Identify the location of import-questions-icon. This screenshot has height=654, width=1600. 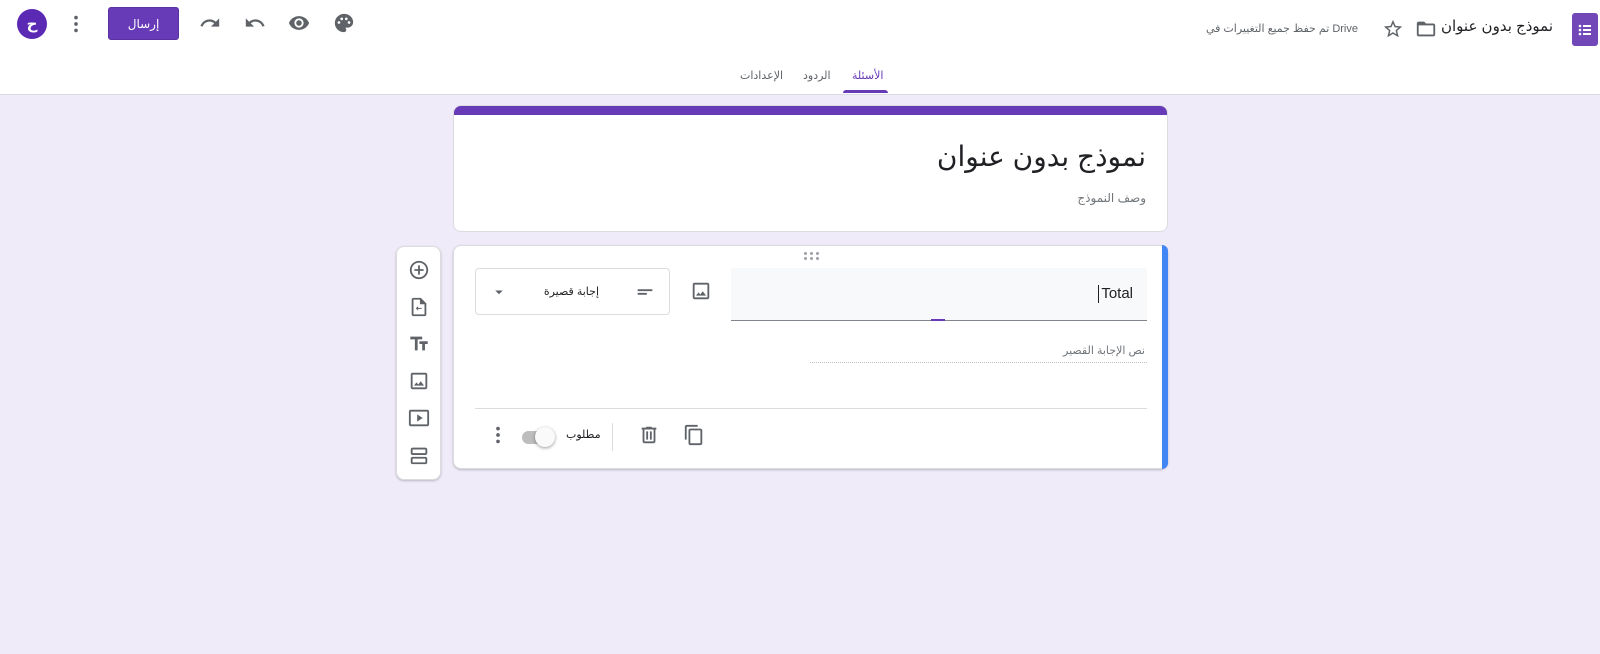
(419, 307).